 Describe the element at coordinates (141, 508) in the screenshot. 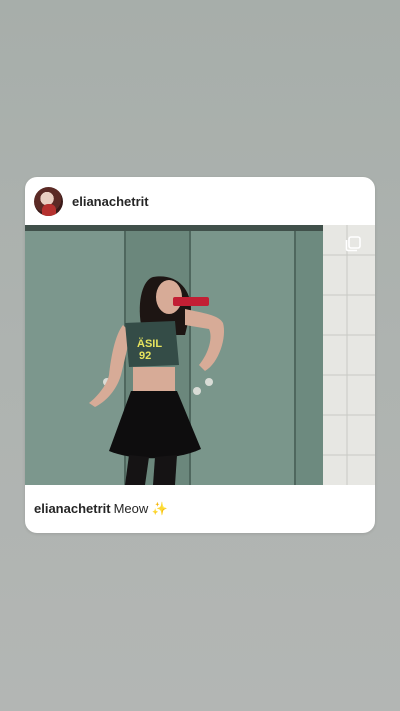

I see `caption-text: Meow ✨` at that location.